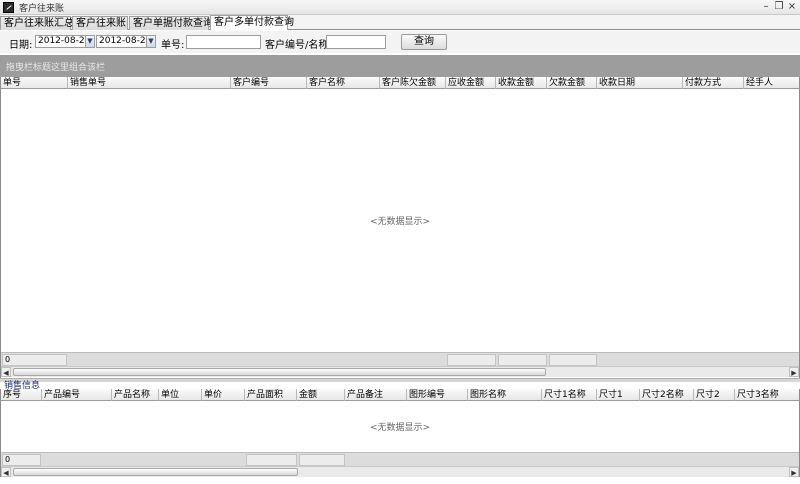  Describe the element at coordinates (56, 68) in the screenshot. I see `group-by-hint: 拖曳栏标题这里组合该栏` at that location.